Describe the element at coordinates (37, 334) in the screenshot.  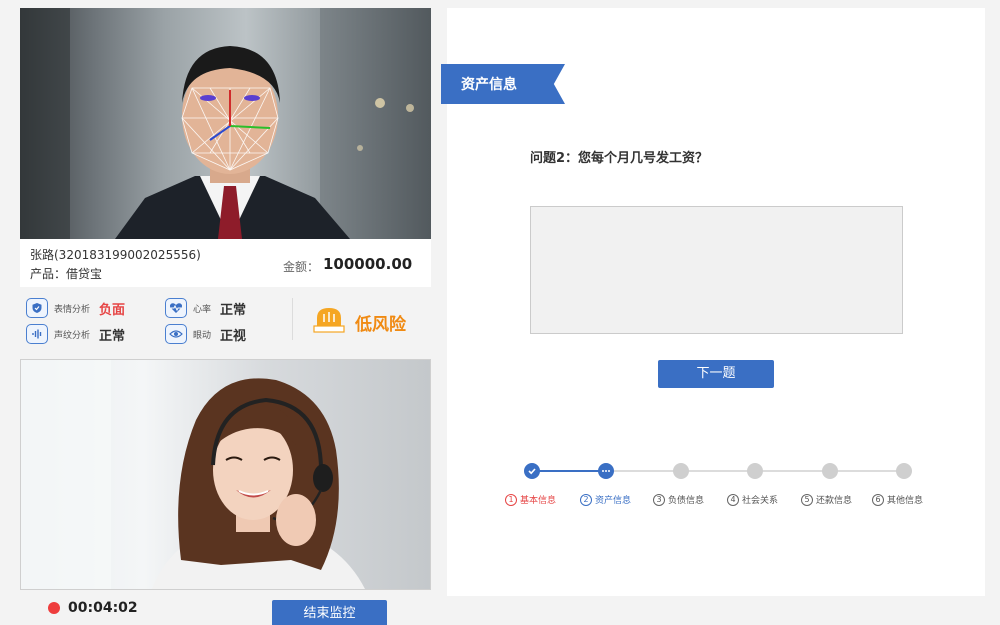
I see `voiceprint-icon` at that location.